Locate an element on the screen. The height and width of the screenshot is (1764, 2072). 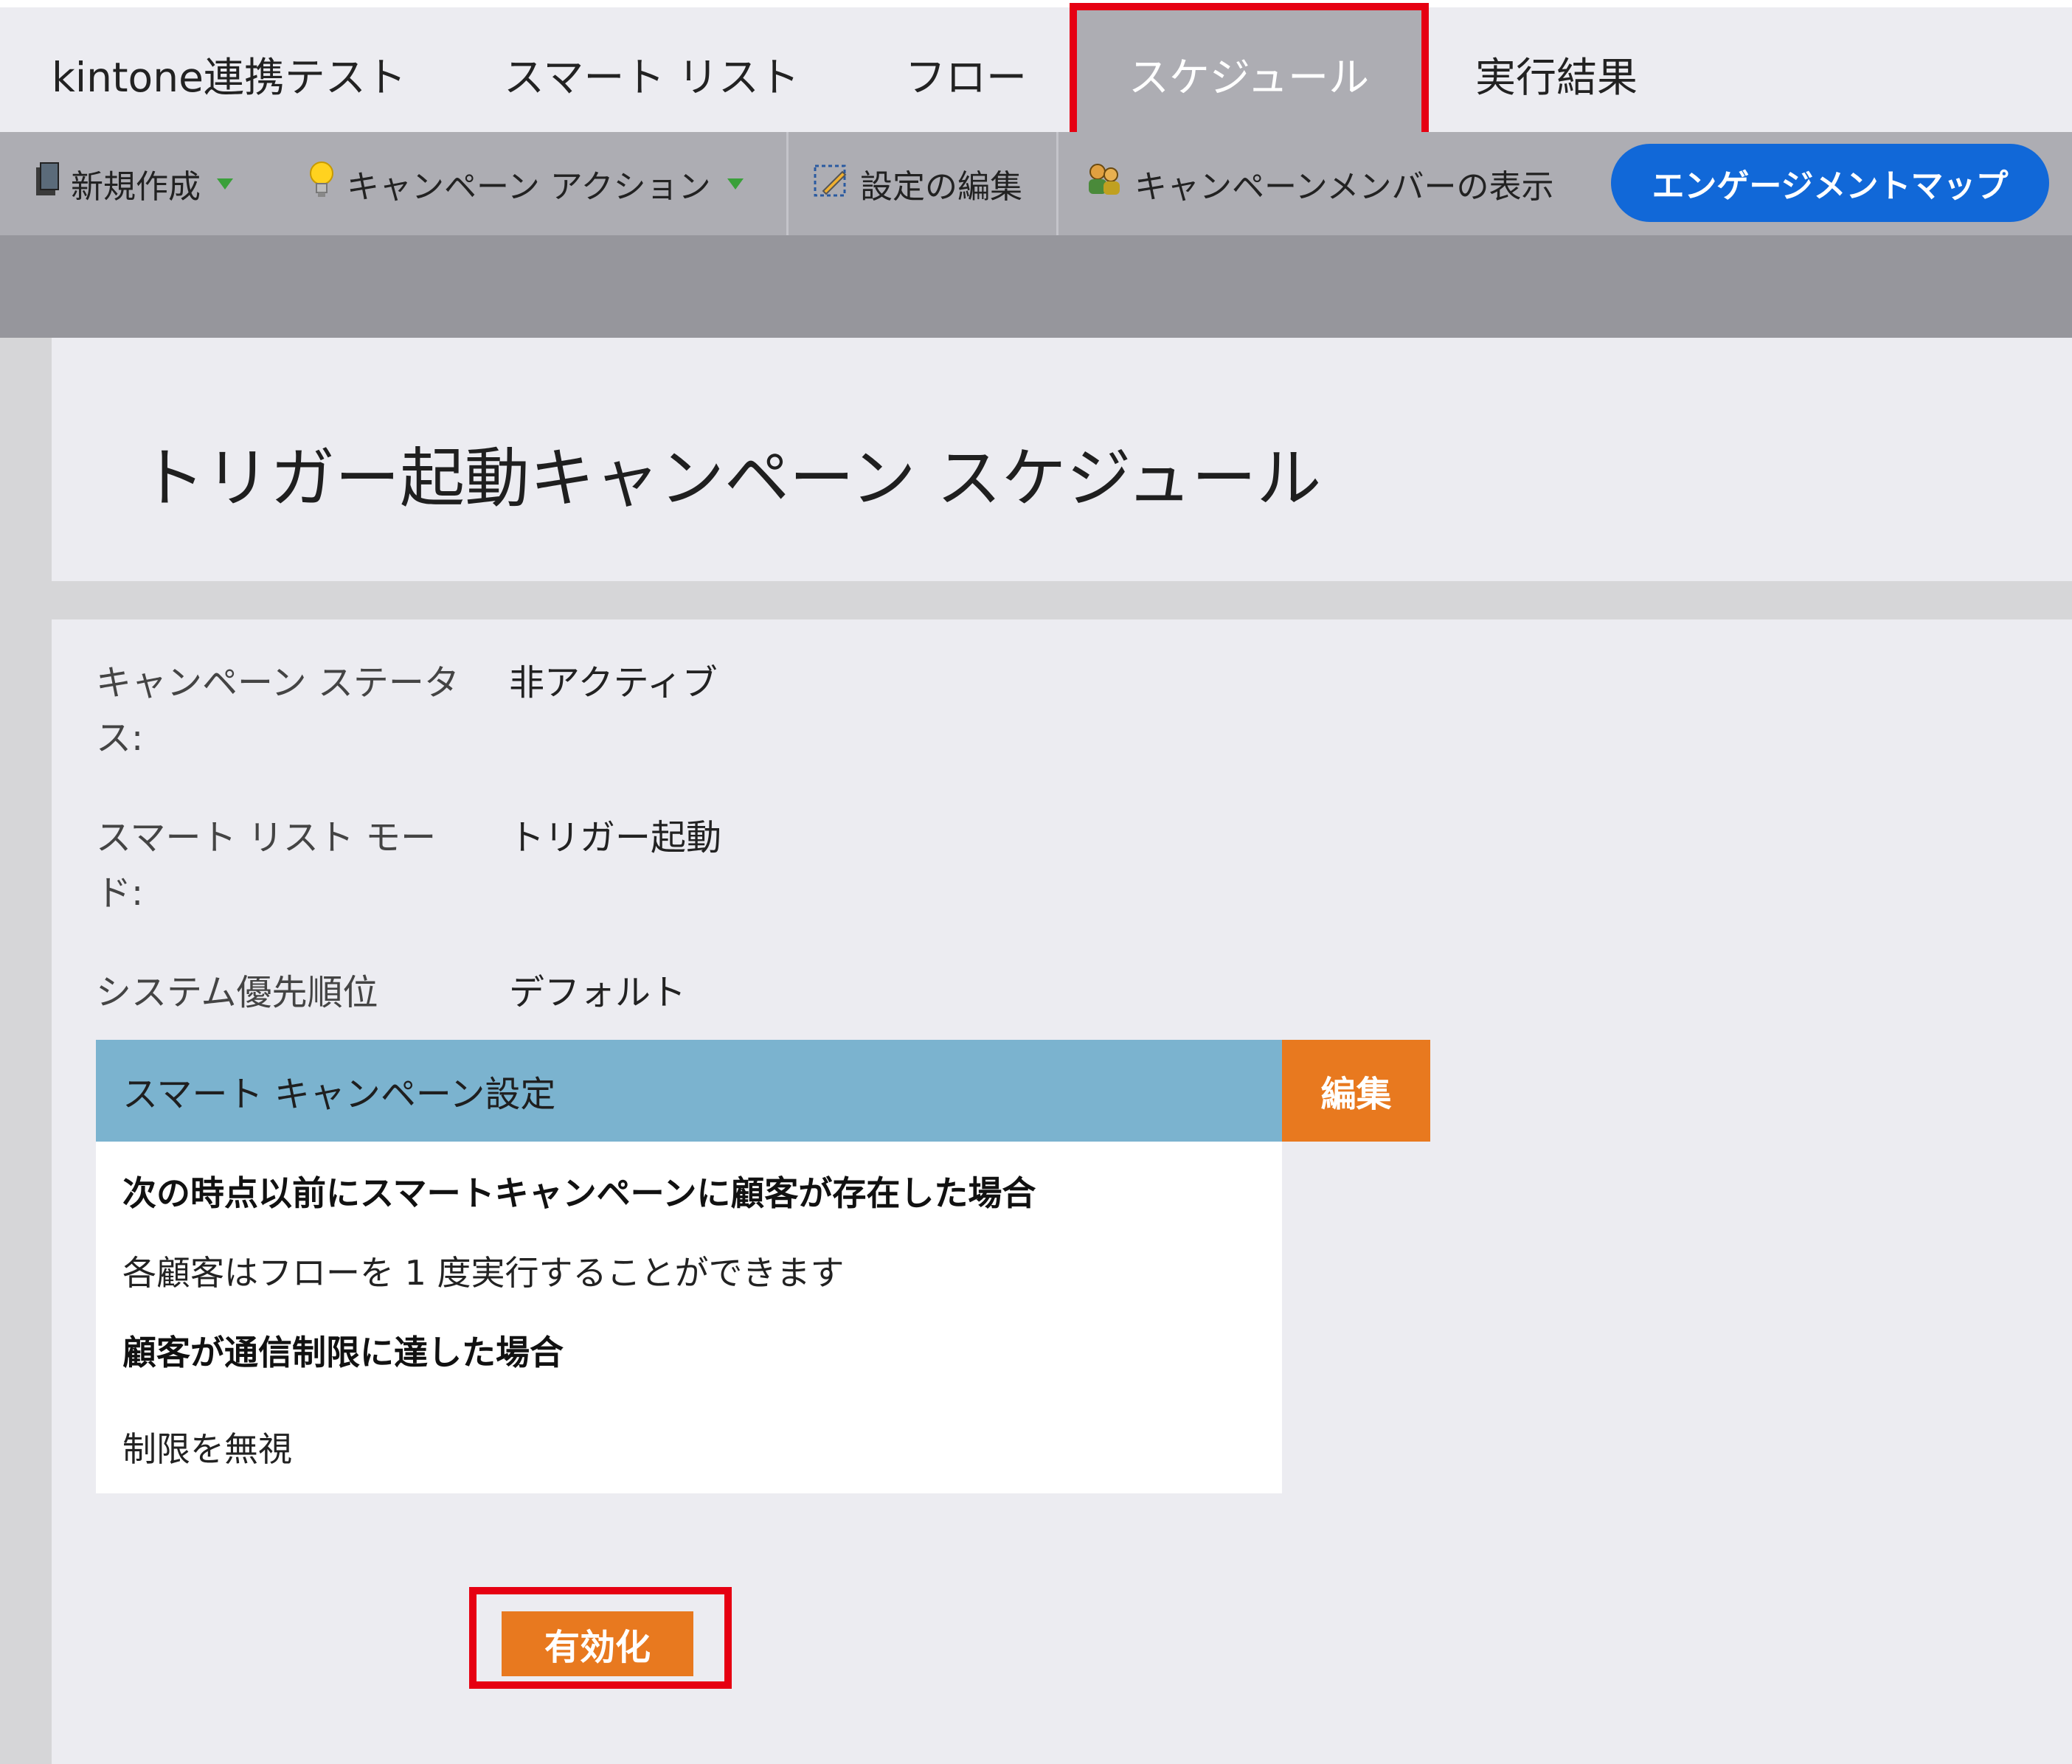
lightbulb-icon is located at coordinates (321, 184).